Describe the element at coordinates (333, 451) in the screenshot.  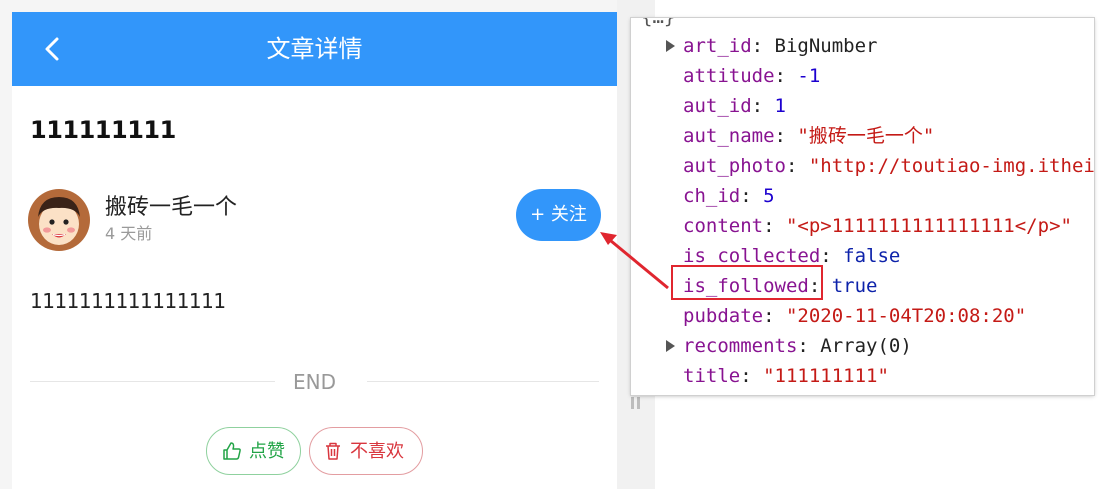
I see `trash-icon` at that location.